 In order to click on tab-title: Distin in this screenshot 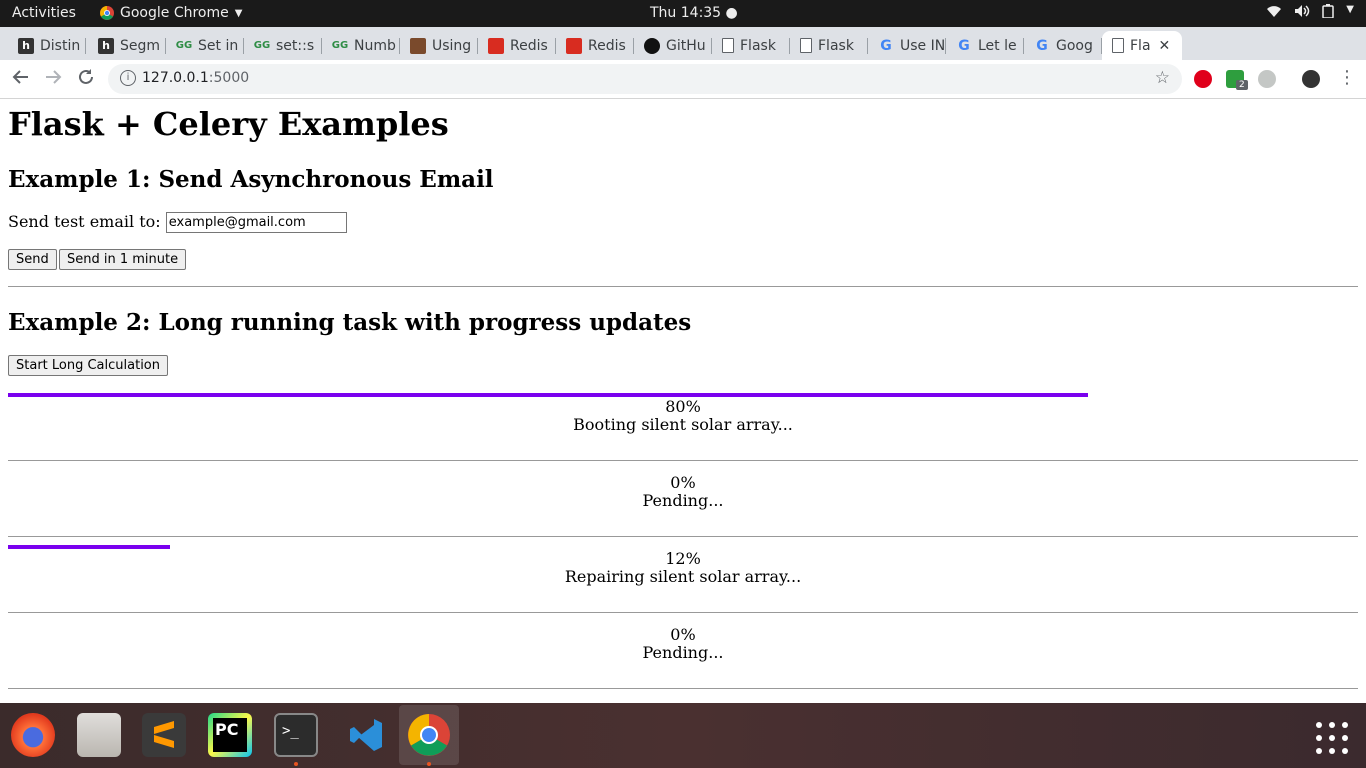, I will do `click(60, 45)`.